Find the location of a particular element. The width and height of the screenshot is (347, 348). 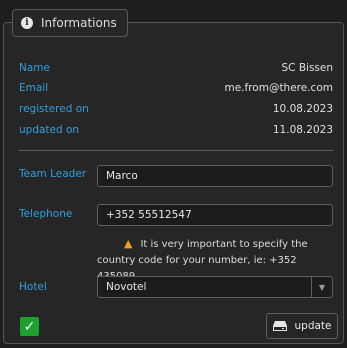

team-leader-label: Team Leader is located at coordinates (53, 174).